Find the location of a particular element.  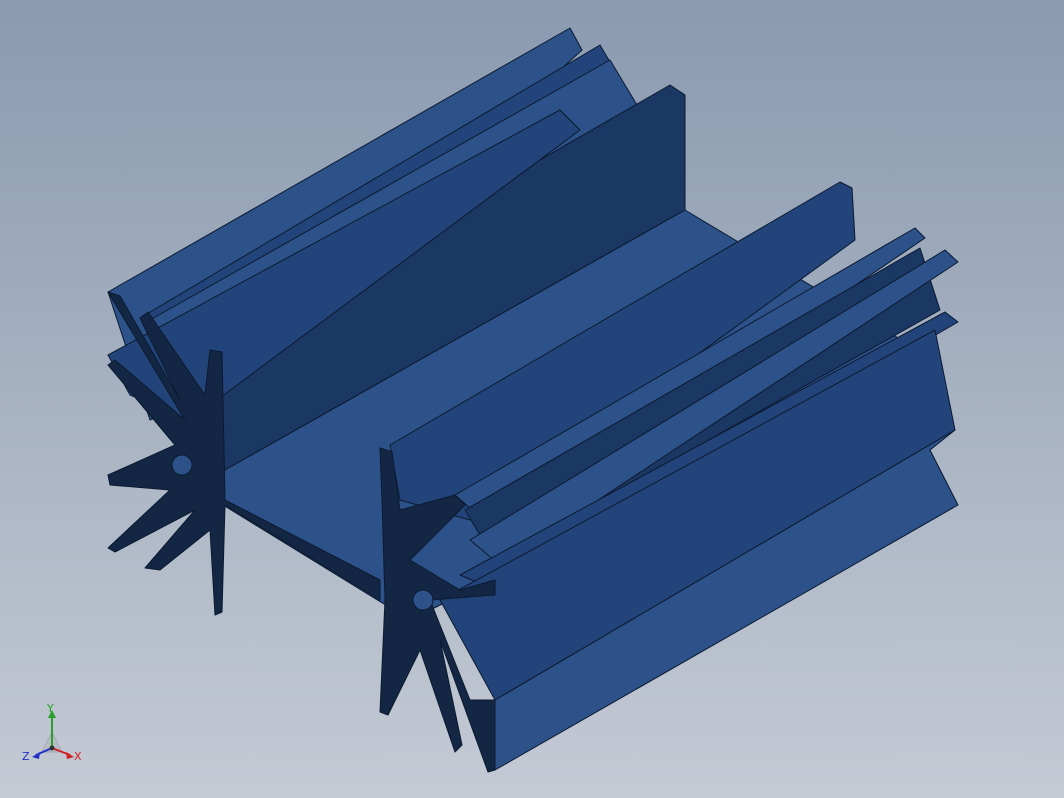

z-axis-label: Z is located at coordinates (26, 756).